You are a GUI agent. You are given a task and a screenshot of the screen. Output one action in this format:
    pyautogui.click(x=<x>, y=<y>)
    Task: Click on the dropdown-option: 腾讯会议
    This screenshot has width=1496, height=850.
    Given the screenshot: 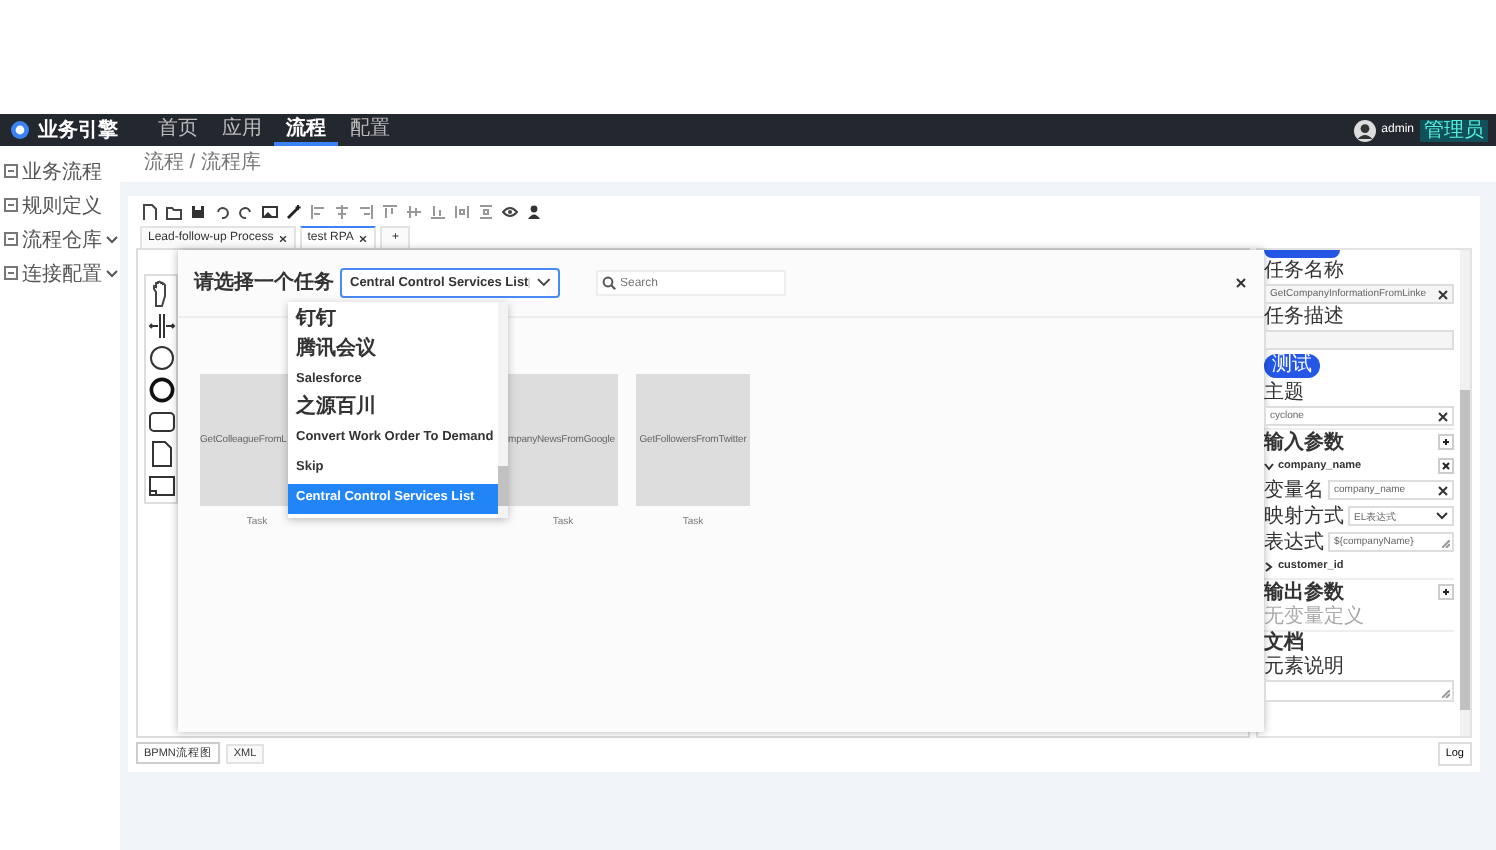 What is the action you would take?
    pyautogui.click(x=393, y=350)
    